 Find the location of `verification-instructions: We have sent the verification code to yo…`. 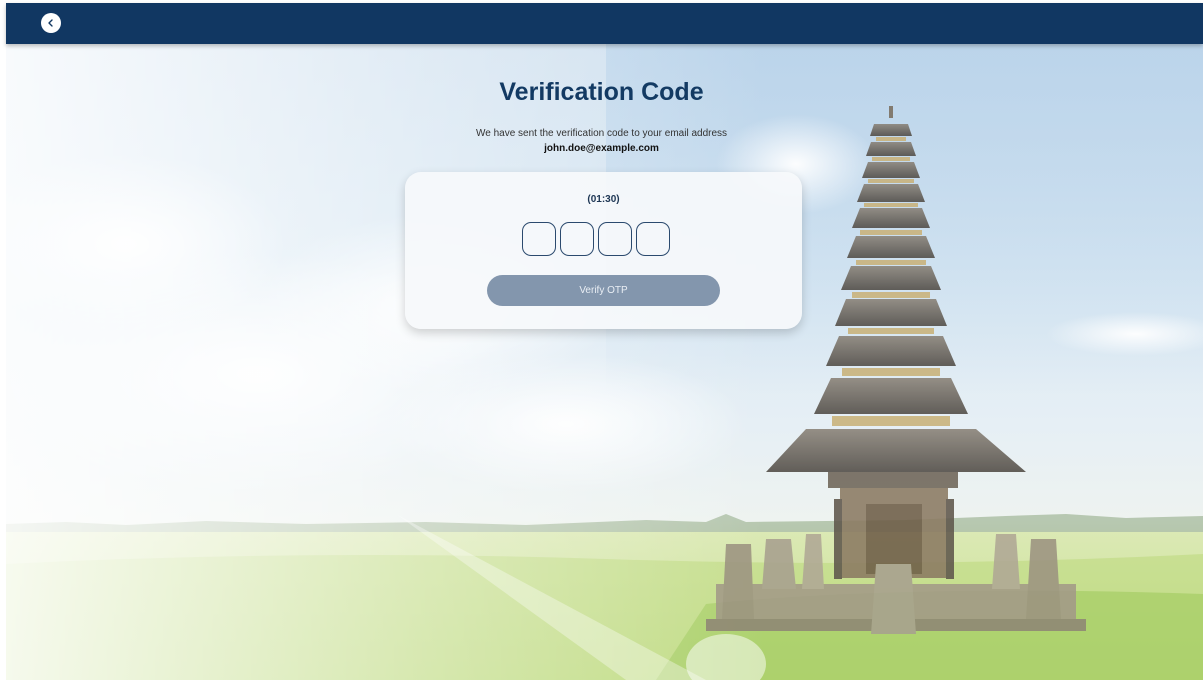

verification-instructions: We have sent the verification code to yo… is located at coordinates (601, 133).